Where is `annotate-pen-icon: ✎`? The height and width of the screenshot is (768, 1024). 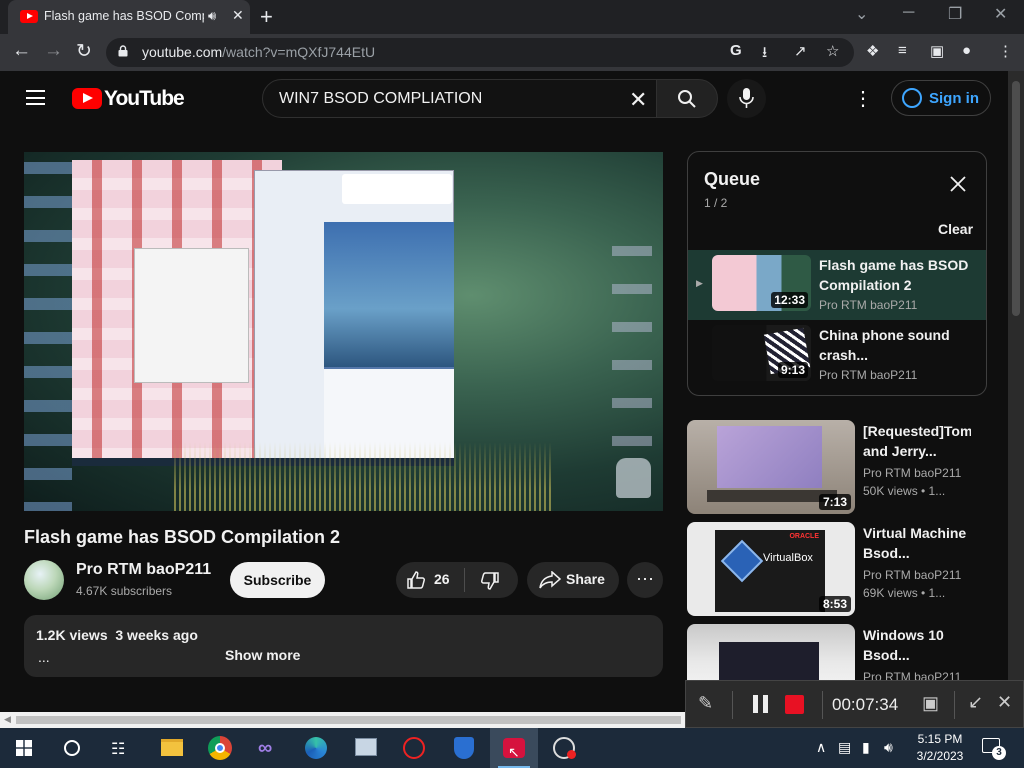 annotate-pen-icon: ✎ is located at coordinates (705, 703).